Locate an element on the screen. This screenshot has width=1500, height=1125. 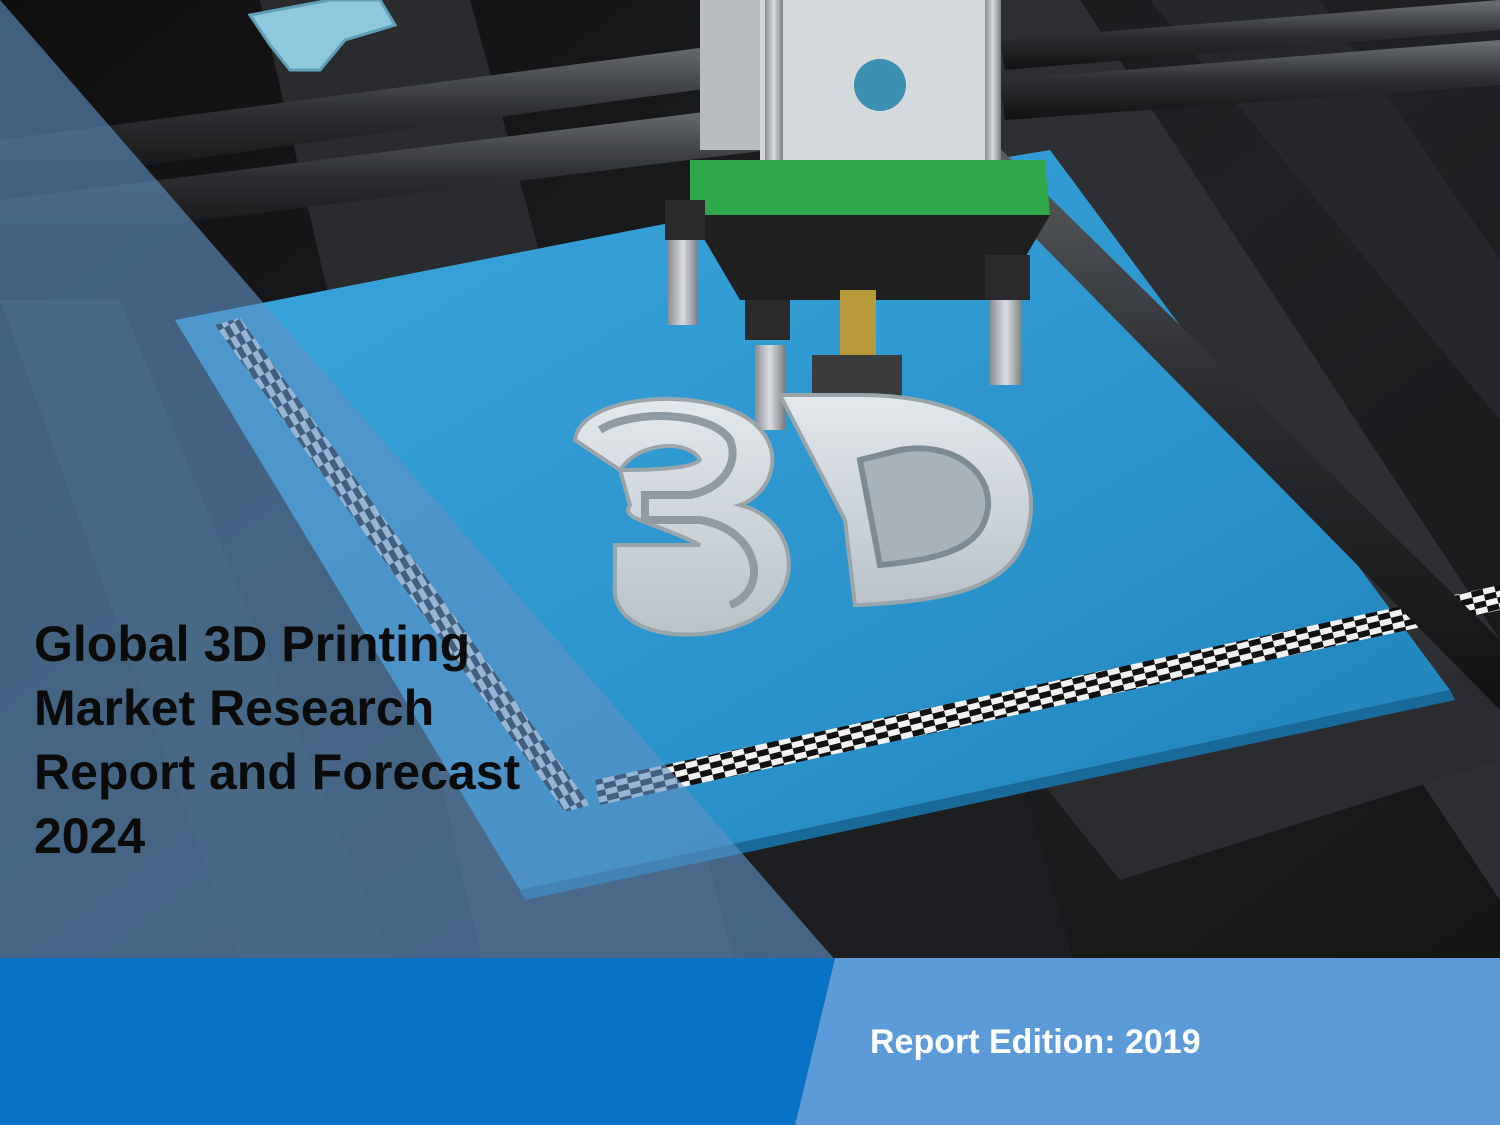
title-line-2: Market Research is located at coordinates (234, 708).